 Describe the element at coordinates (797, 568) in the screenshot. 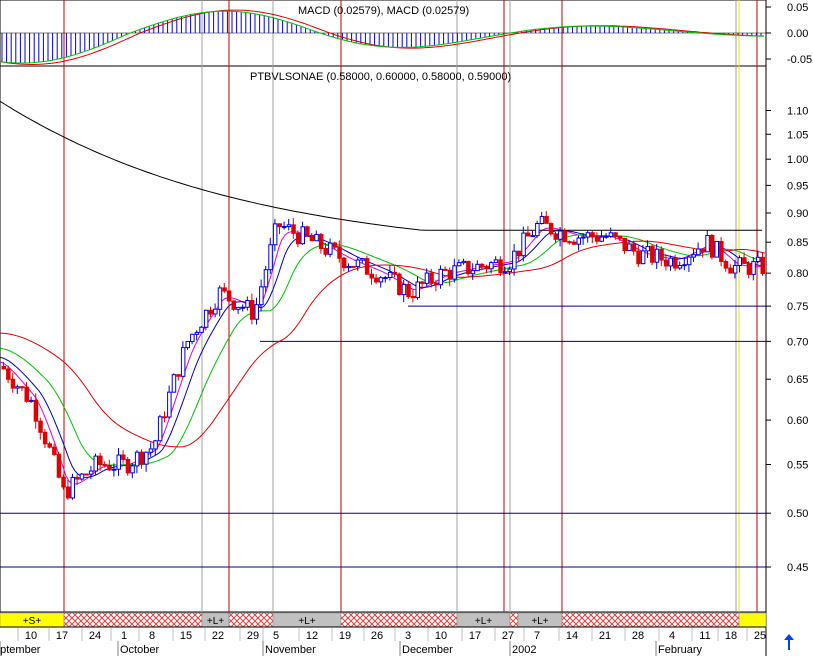

I see `price-tick-label: 0.45` at that location.